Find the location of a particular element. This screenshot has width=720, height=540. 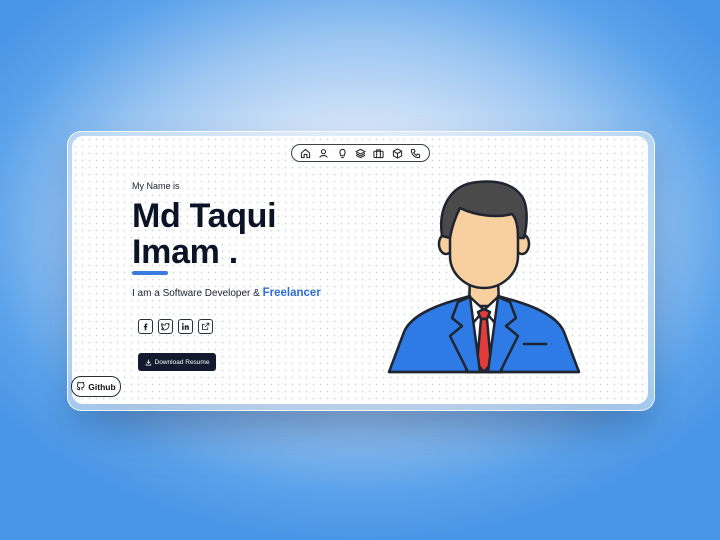

home-icon is located at coordinates (305, 153).